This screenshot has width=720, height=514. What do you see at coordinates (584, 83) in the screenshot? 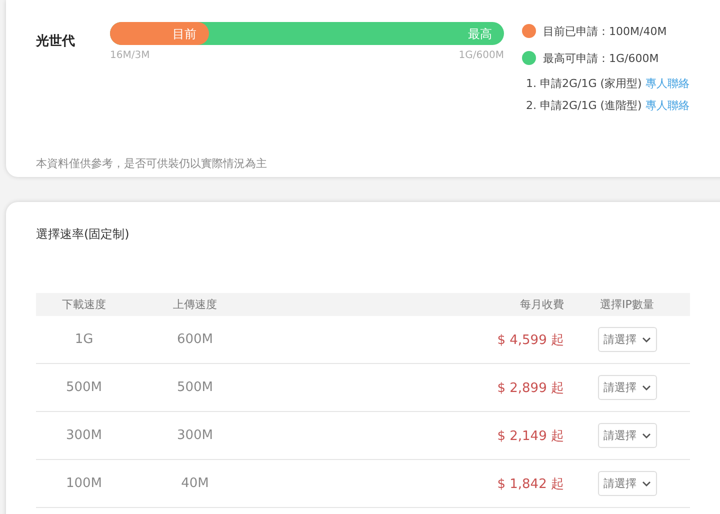
I see `note-text: 1. 申請2G/1G (家用型)` at bounding box center [584, 83].